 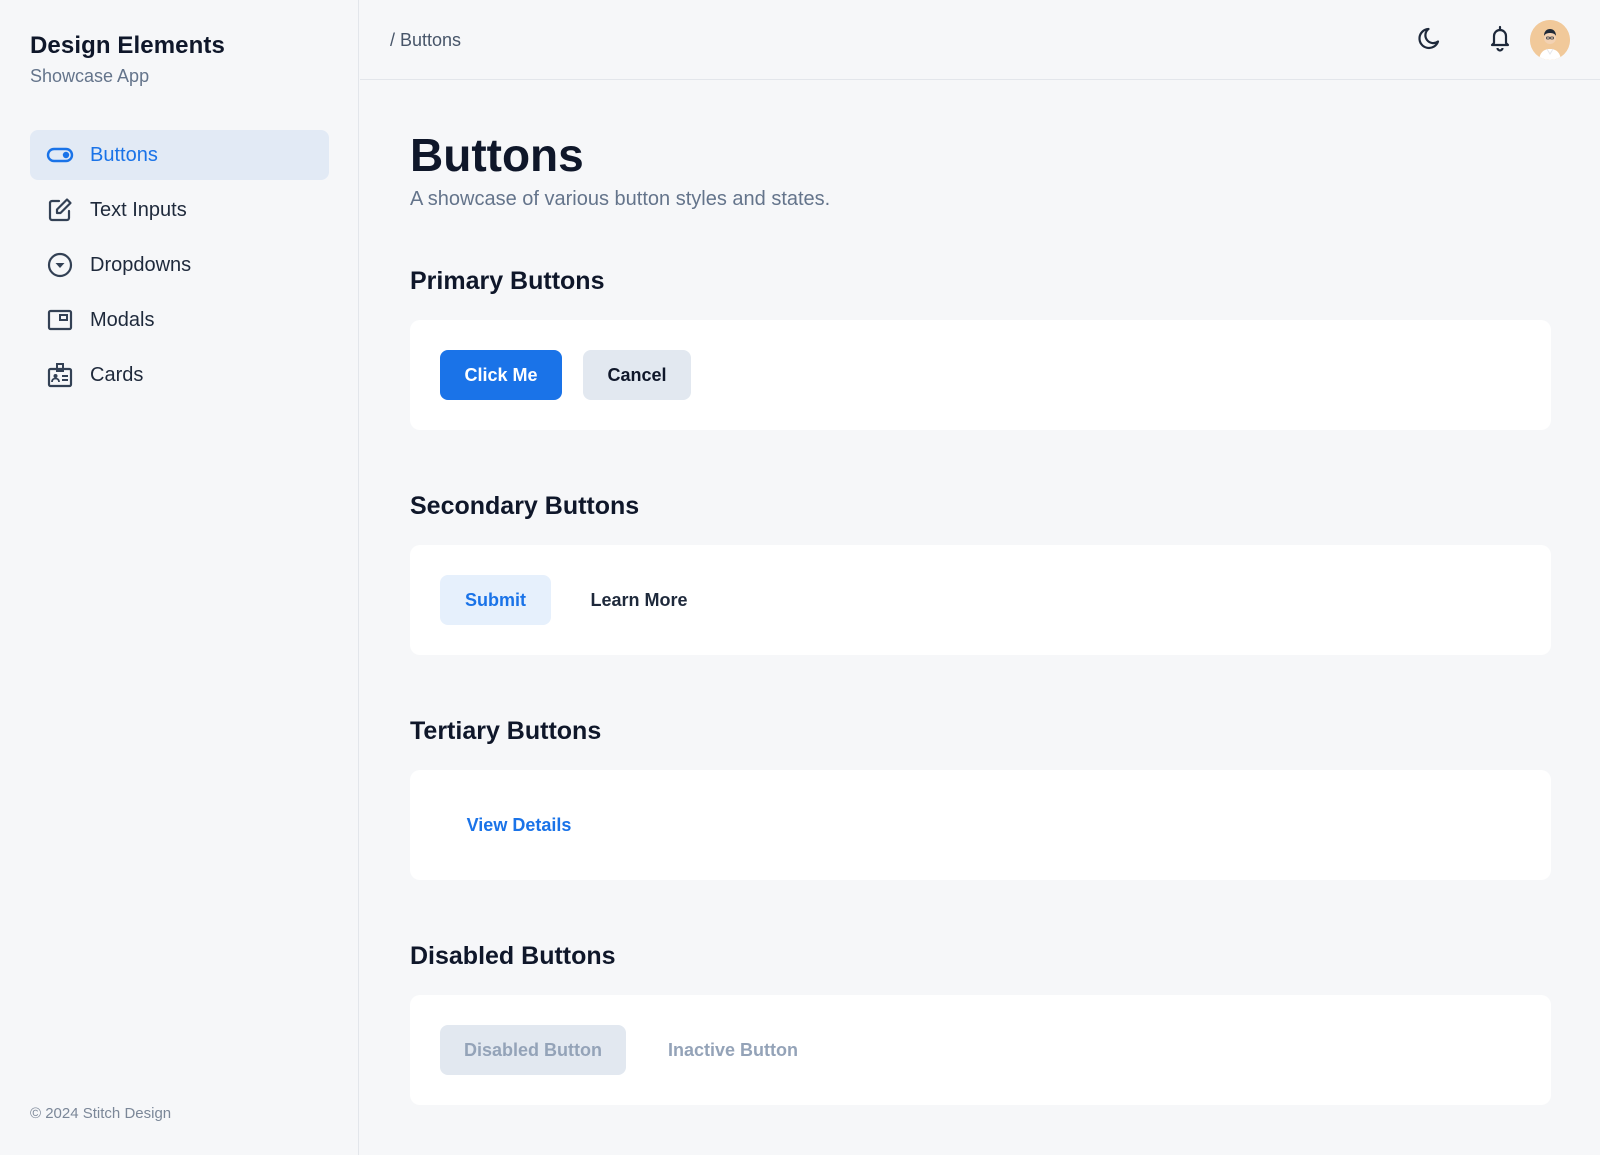 What do you see at coordinates (495, 600) in the screenshot?
I see `submit-button: Submit` at bounding box center [495, 600].